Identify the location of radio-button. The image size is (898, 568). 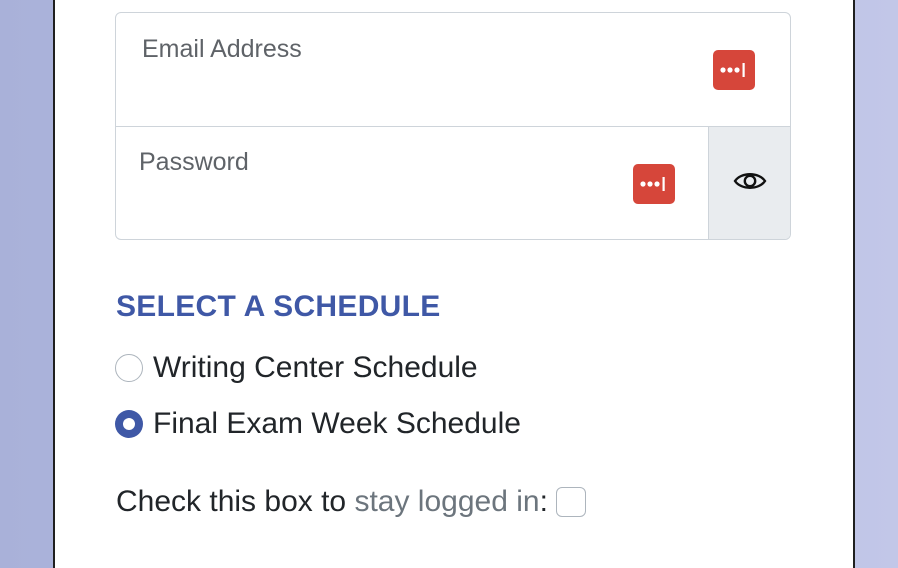
(129, 368).